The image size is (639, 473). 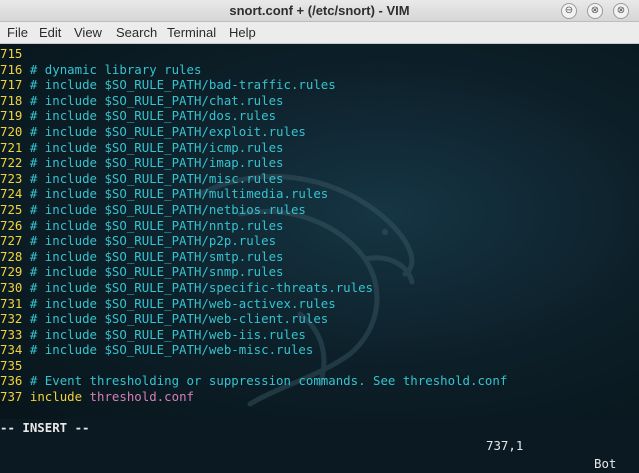 What do you see at coordinates (11, 147) in the screenshot?
I see `line-number: 721` at bounding box center [11, 147].